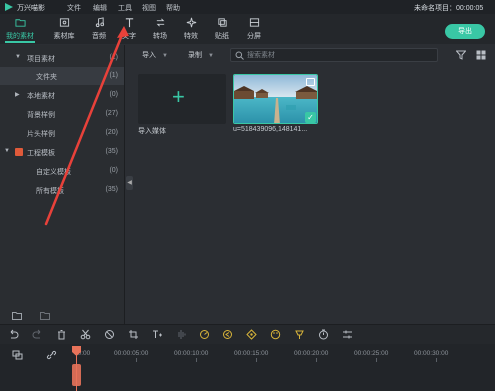 The width and height of the screenshot is (495, 391). What do you see at coordinates (19, 152) in the screenshot?
I see `template-folder-icon` at bounding box center [19, 152].